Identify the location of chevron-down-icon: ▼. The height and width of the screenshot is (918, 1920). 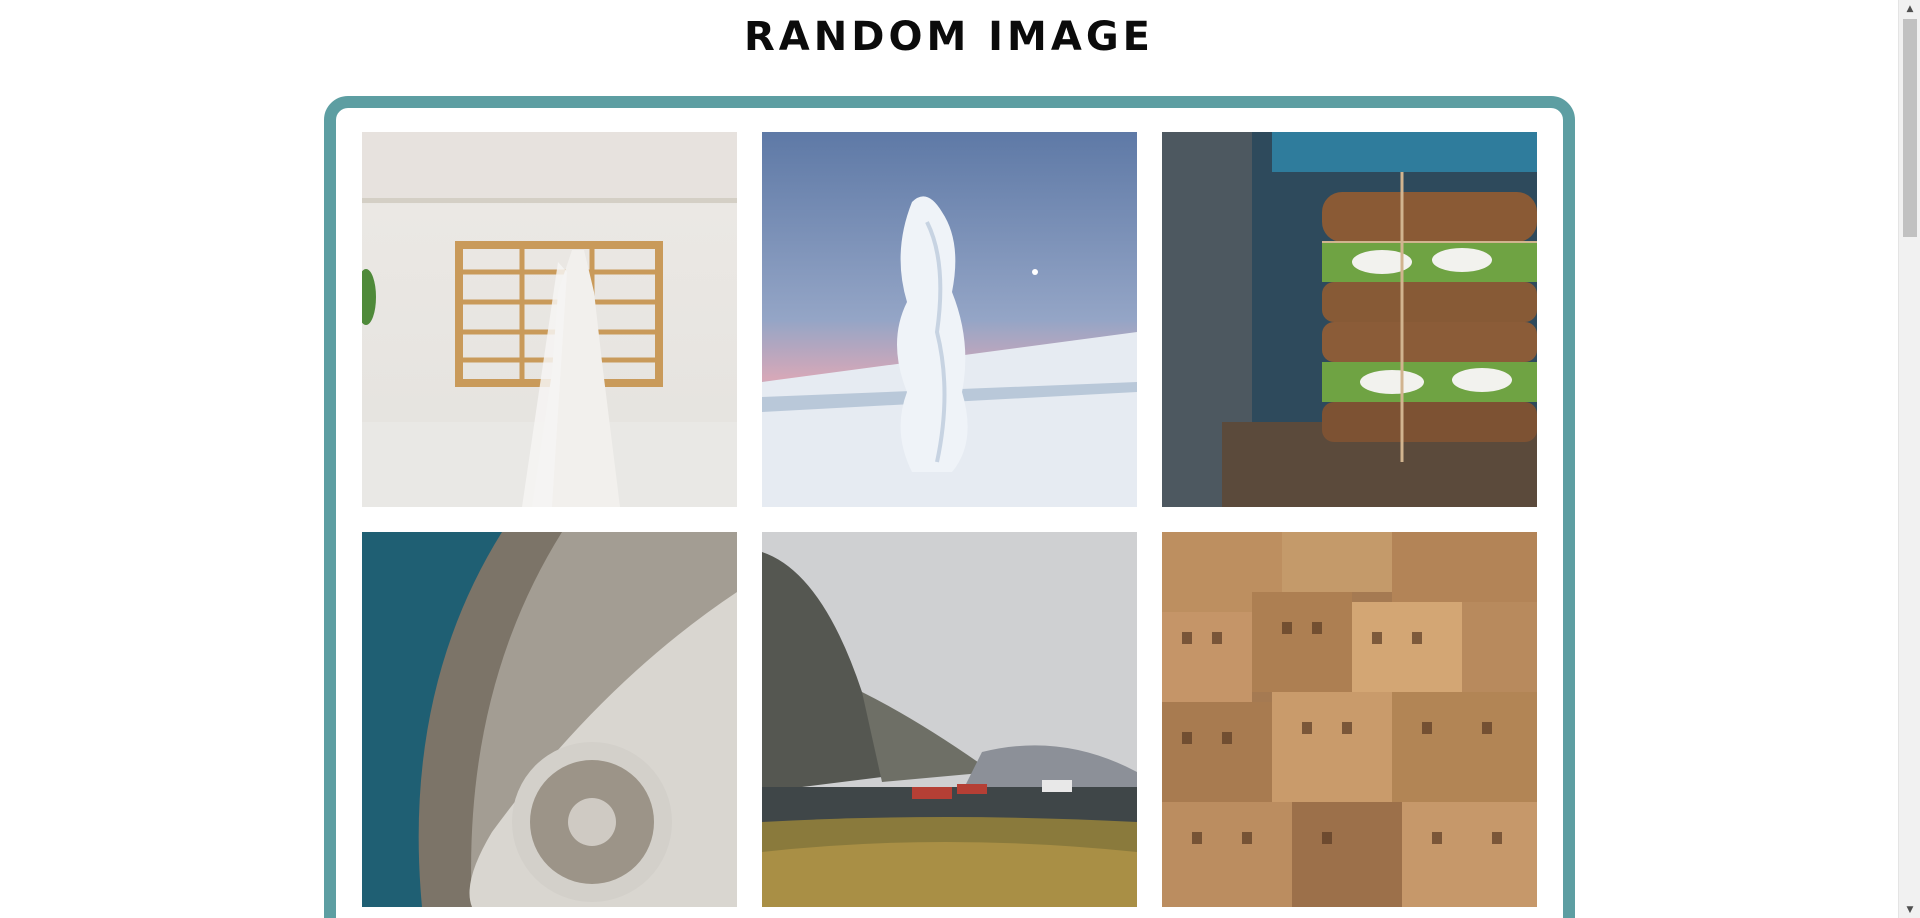
(1909, 909).